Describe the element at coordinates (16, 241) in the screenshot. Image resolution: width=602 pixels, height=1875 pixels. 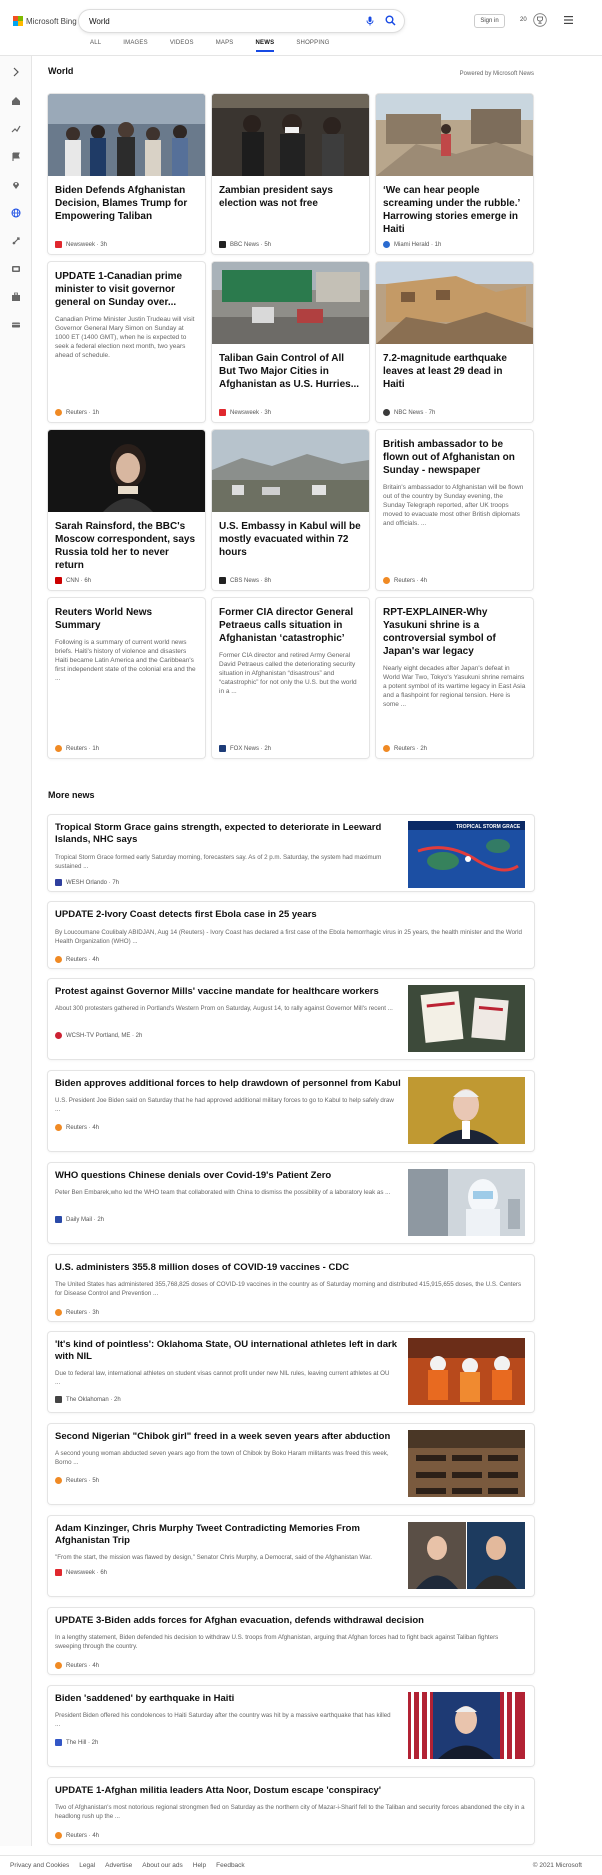
I see `science-icon` at that location.